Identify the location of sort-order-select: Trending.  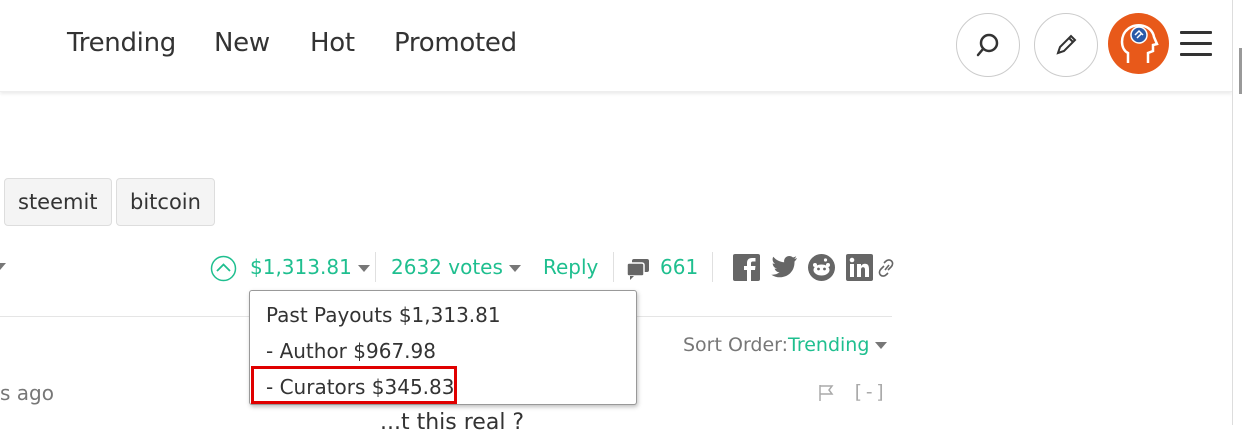
(838, 345).